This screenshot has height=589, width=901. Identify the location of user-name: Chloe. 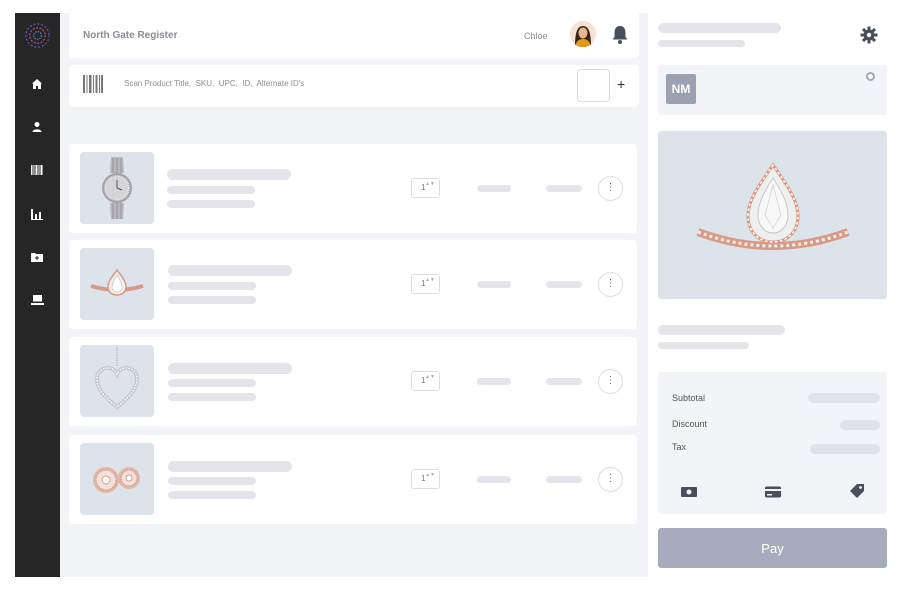
(536, 36).